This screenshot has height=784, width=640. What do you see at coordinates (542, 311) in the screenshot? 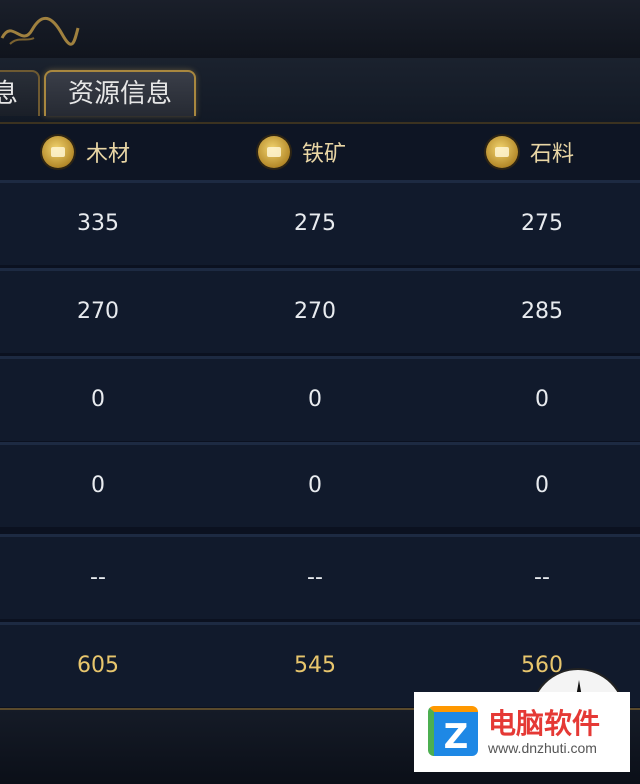
I see `table-cell: 285` at bounding box center [542, 311].